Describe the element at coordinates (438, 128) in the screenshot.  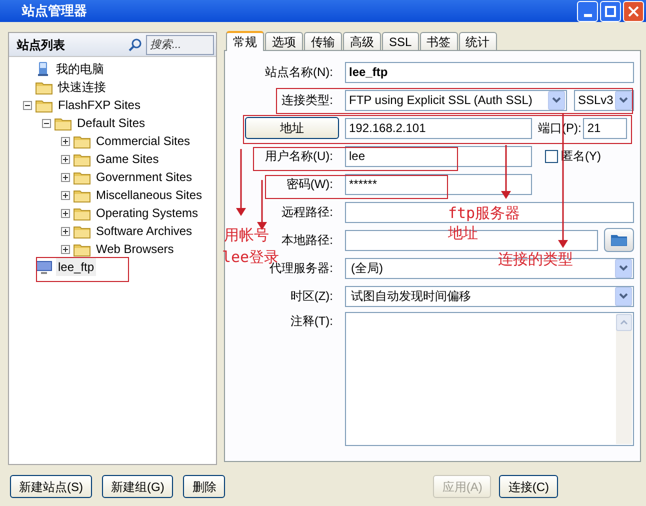
I see `text-field: 192.168.2.101` at that location.